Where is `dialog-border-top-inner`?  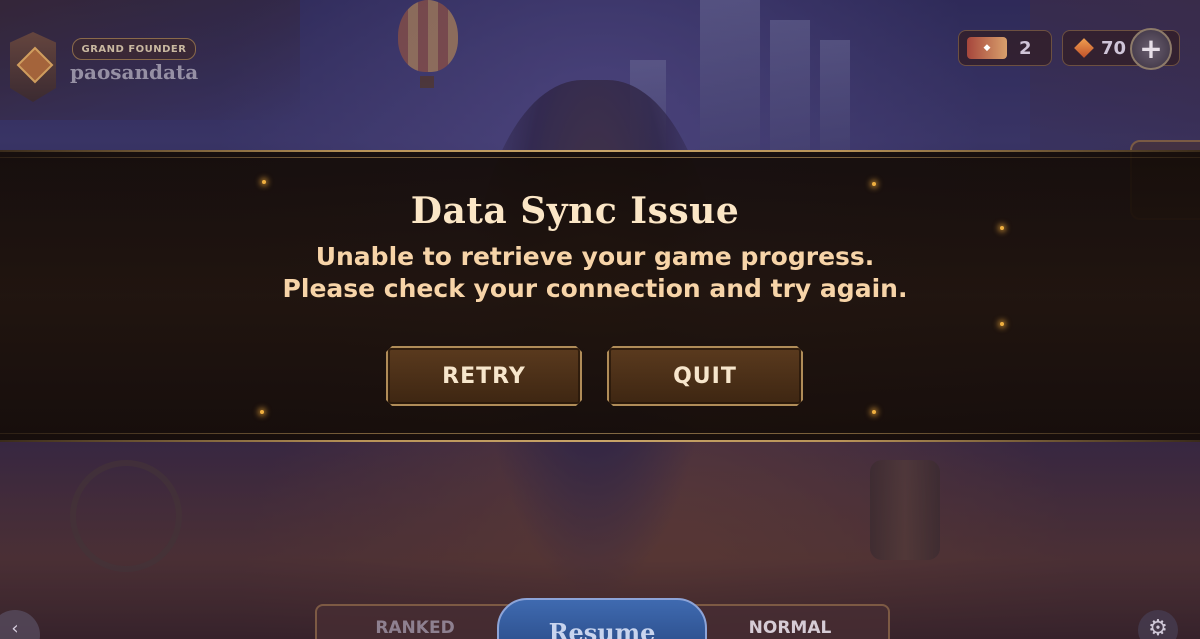 dialog-border-top-inner is located at coordinates (600, 157).